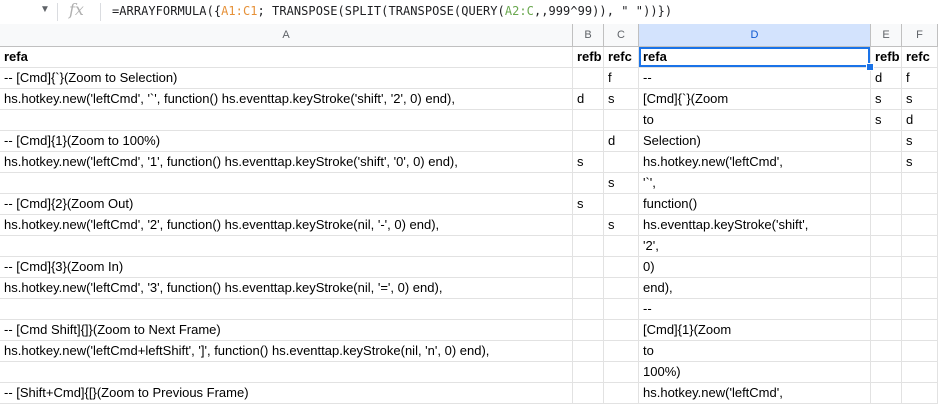  What do you see at coordinates (286, 204) in the screenshot?
I see `cell-a8: -- [Cmd]{2}(Zoom Out)` at bounding box center [286, 204].